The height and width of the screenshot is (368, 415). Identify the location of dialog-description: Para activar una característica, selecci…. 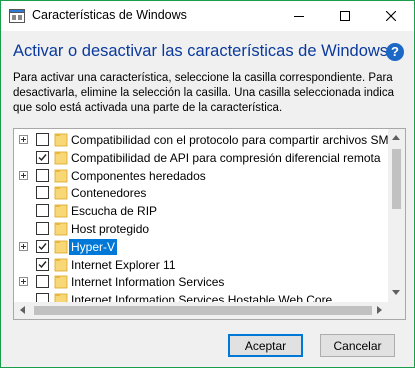
(203, 93).